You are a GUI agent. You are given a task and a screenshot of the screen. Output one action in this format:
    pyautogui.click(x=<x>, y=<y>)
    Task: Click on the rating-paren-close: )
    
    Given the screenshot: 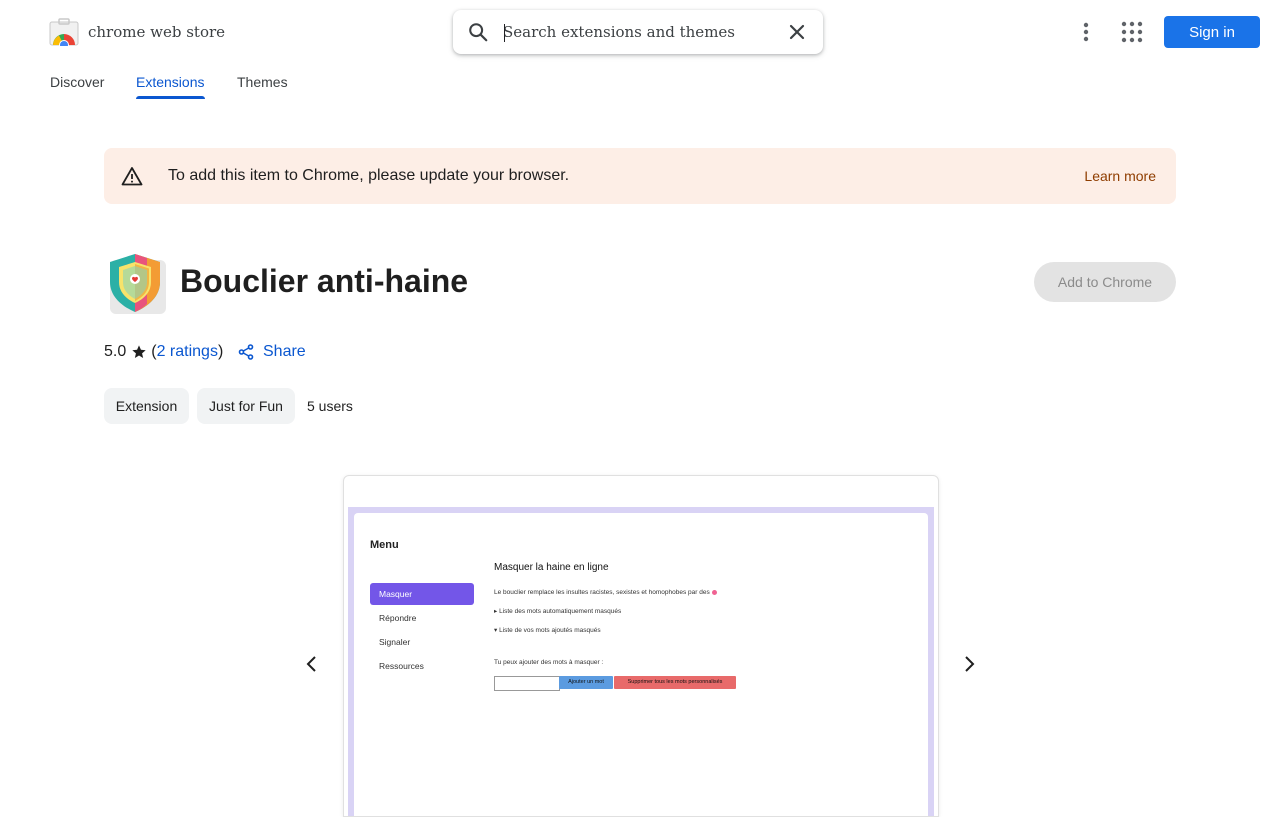 What is the action you would take?
    pyautogui.click(x=220, y=351)
    